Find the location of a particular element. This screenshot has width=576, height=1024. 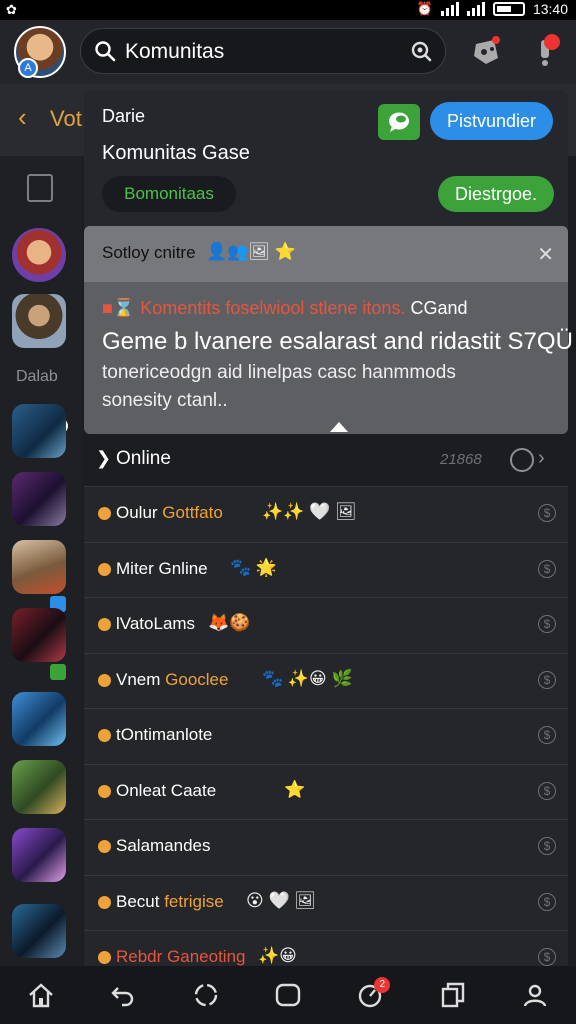

alert-dot is located at coordinates (552, 42).